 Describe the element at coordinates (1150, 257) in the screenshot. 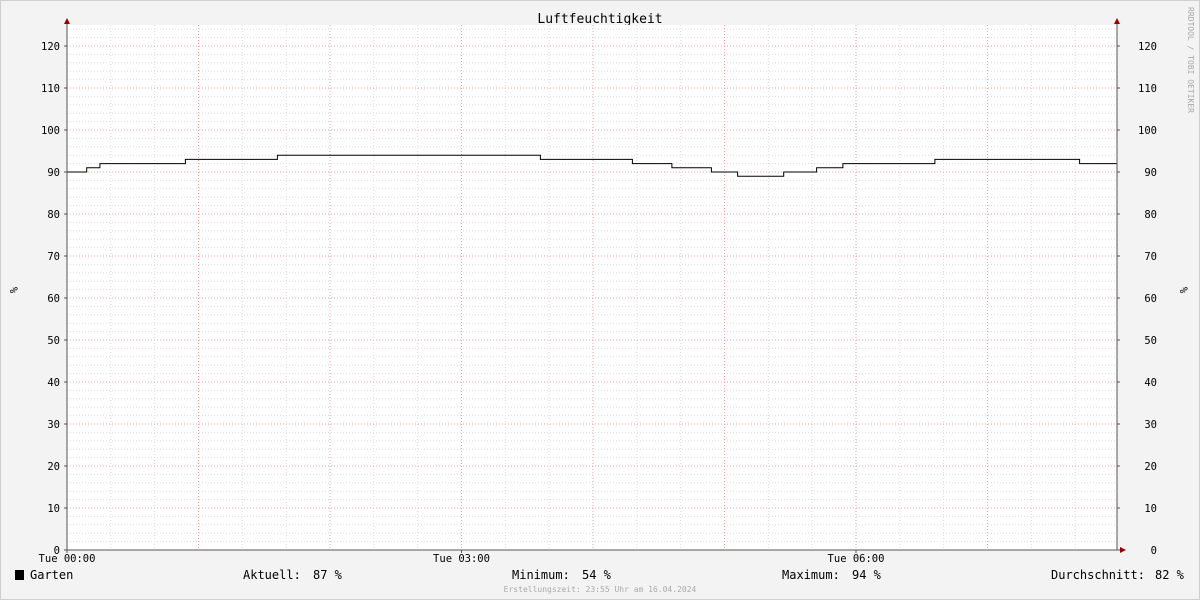

I see `y-tick-label-right: 70` at that location.